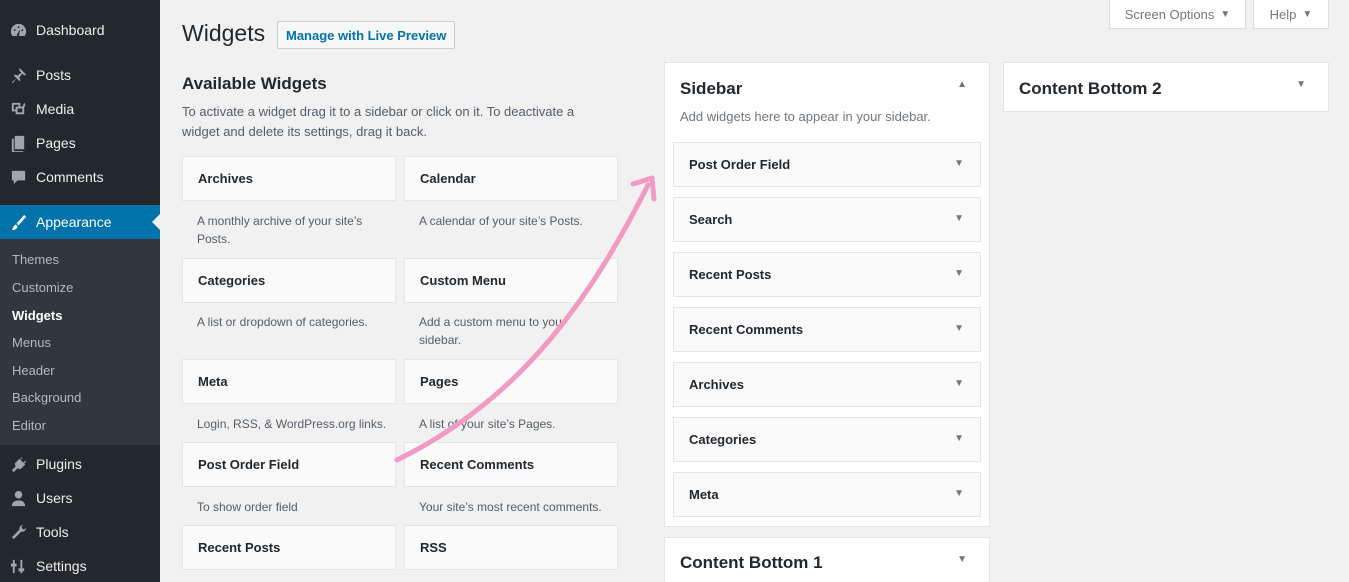 This screenshot has width=1349, height=582. What do you see at coordinates (711, 88) in the screenshot?
I see `sidebar-title: Sidebar` at bounding box center [711, 88].